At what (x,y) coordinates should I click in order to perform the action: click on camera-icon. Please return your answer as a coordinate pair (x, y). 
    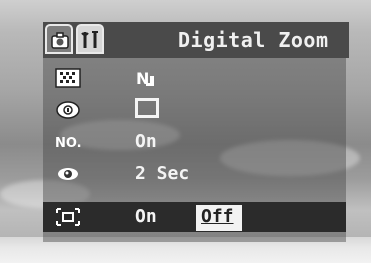
    Looking at the image, I should click on (60, 40).